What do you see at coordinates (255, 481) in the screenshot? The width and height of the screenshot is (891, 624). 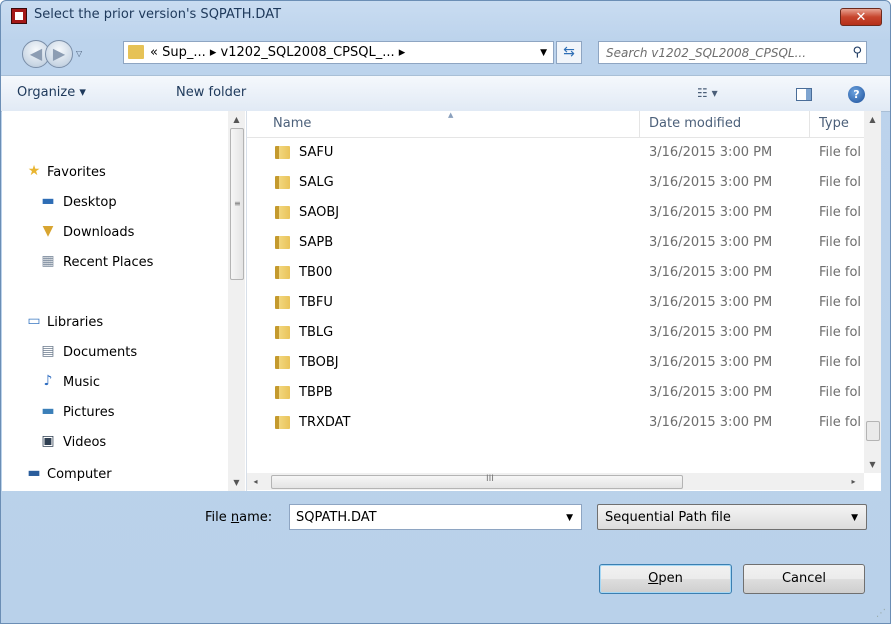 I see `scroll-left-arrow: ◂` at bounding box center [255, 481].